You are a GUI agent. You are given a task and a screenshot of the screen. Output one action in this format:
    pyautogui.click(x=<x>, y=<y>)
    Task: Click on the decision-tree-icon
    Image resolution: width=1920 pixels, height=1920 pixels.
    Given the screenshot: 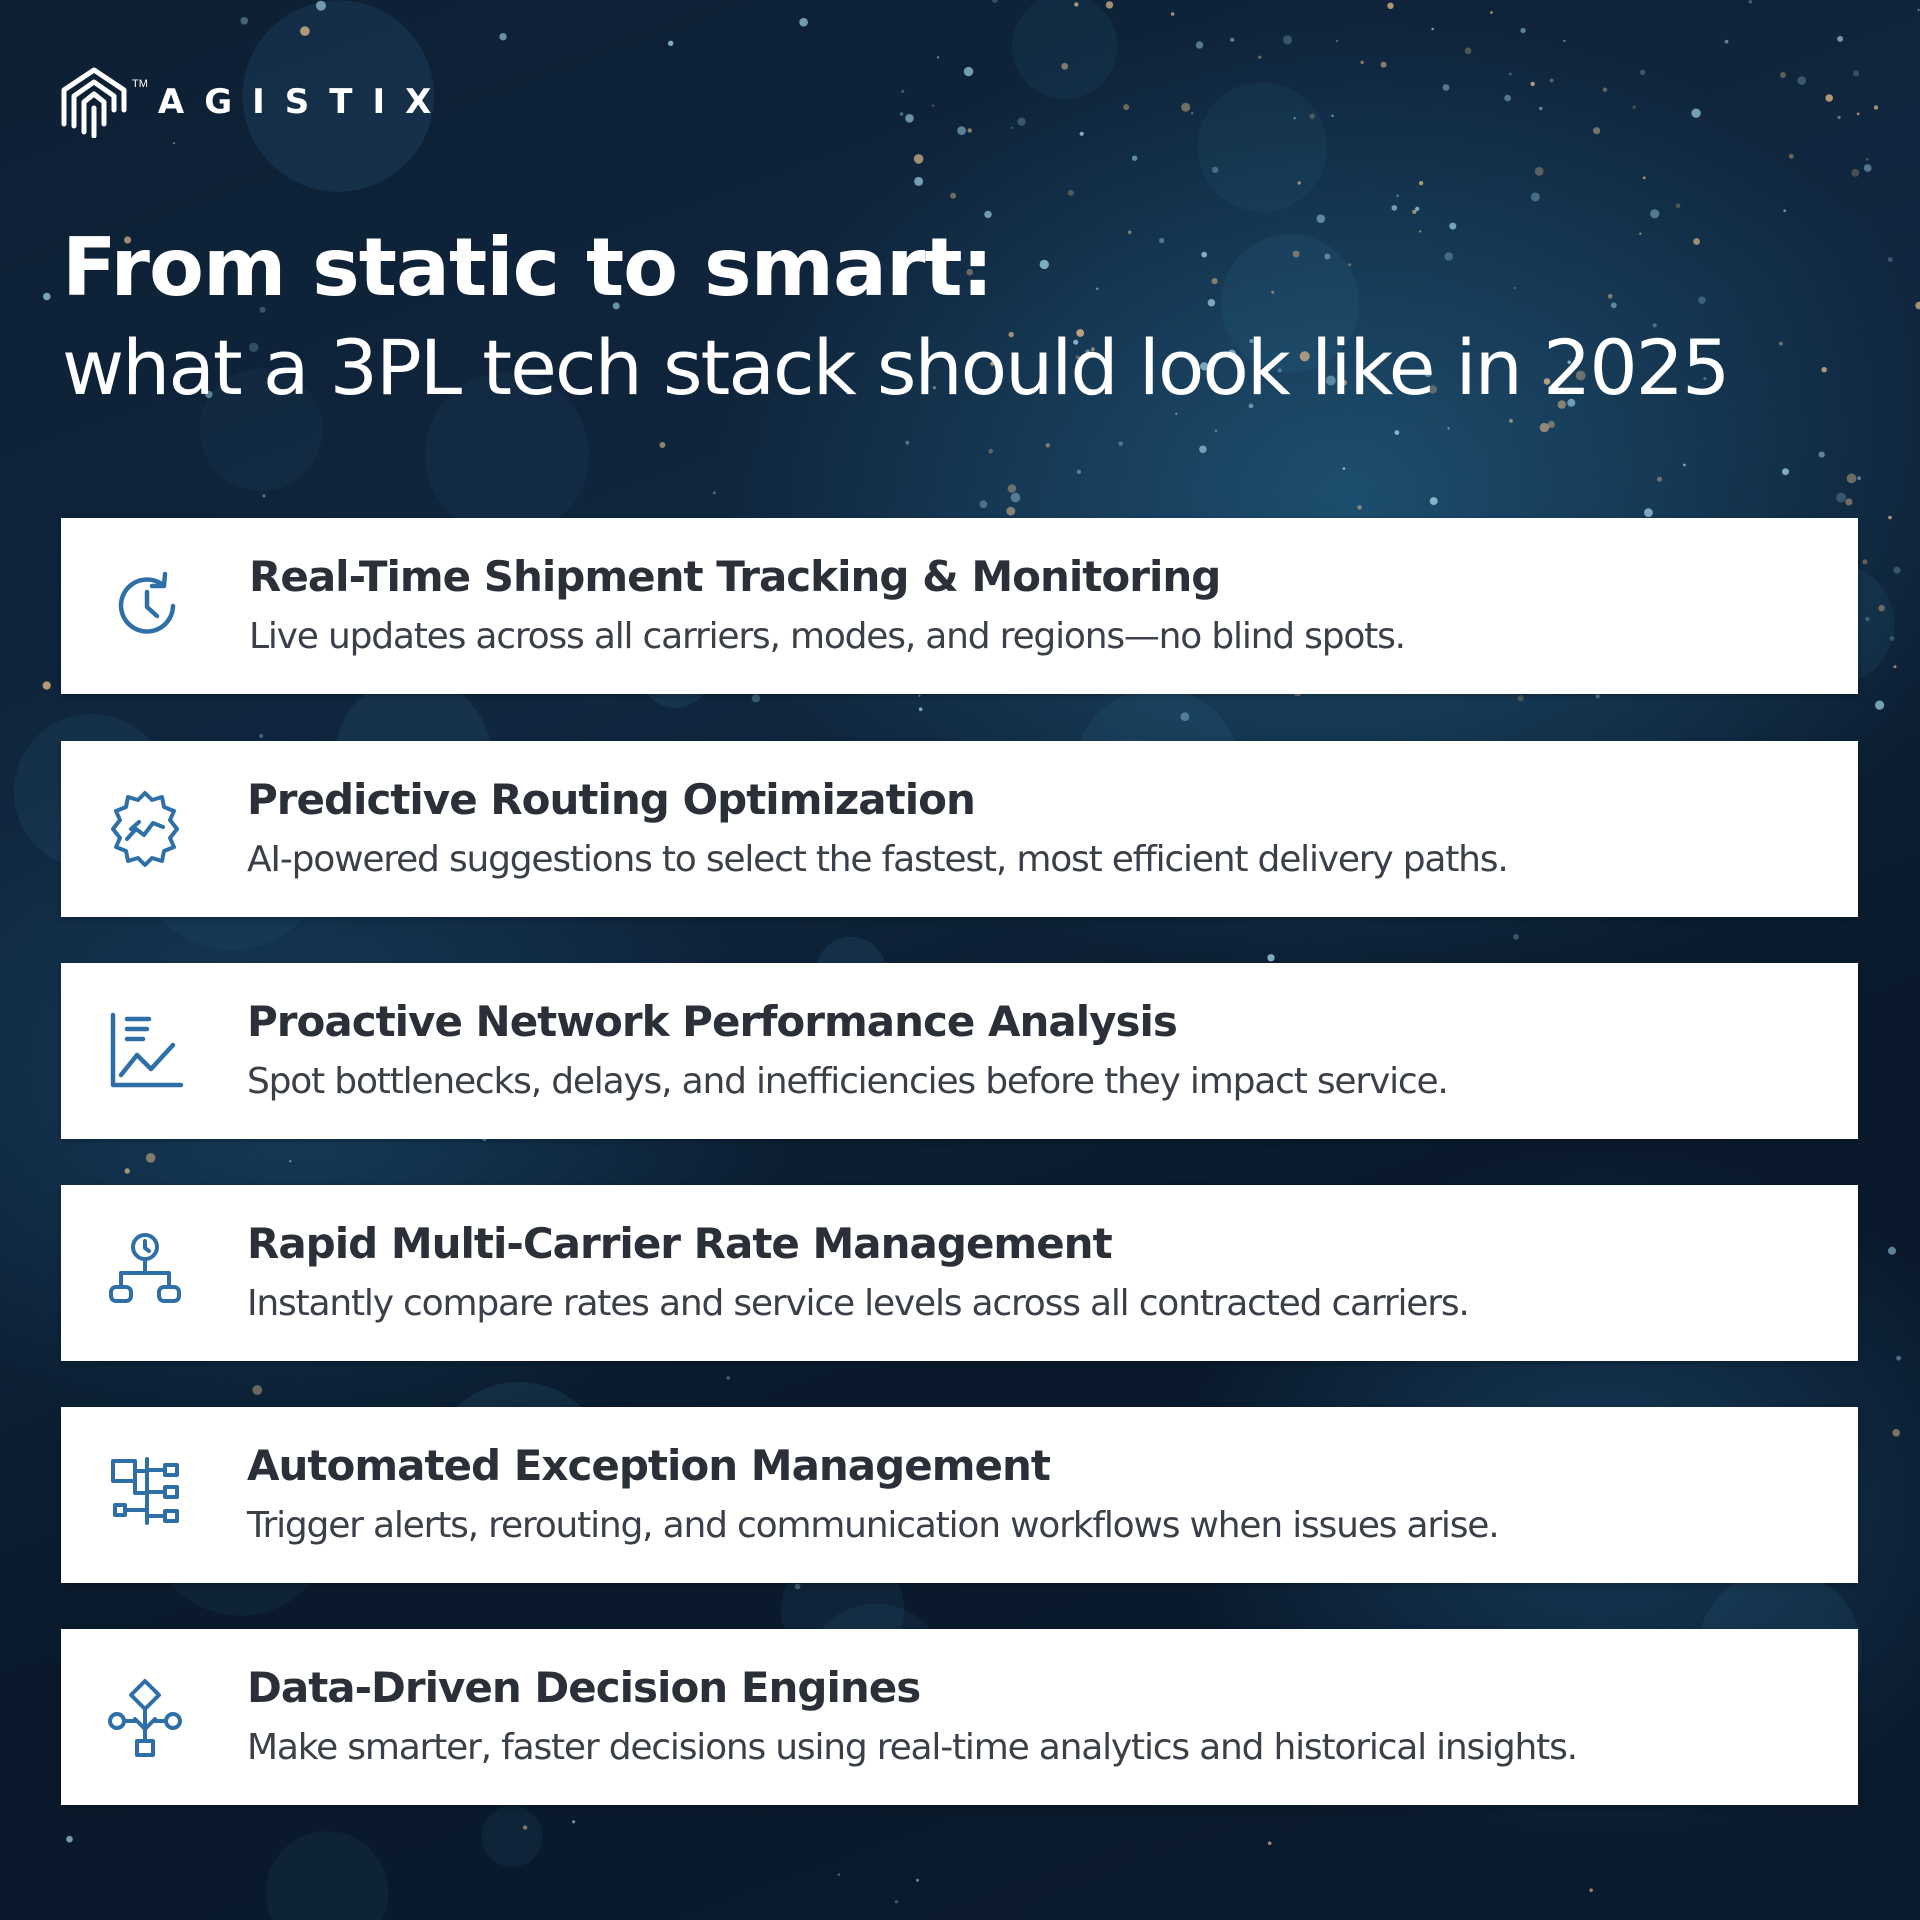 What is the action you would take?
    pyautogui.click(x=145, y=1717)
    